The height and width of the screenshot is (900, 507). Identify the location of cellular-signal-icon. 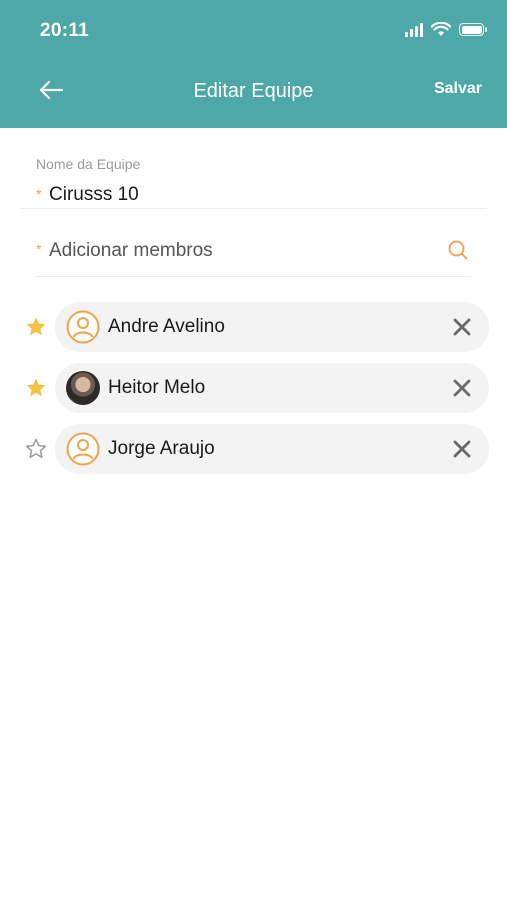
(414, 29).